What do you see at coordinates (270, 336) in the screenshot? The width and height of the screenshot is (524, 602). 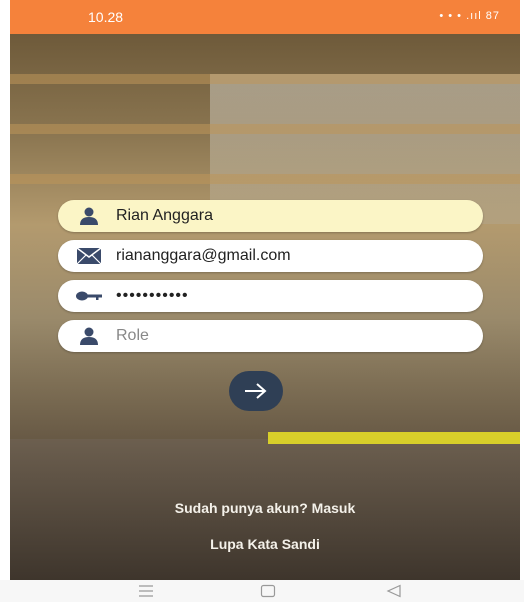 I see `role-field: Role` at bounding box center [270, 336].